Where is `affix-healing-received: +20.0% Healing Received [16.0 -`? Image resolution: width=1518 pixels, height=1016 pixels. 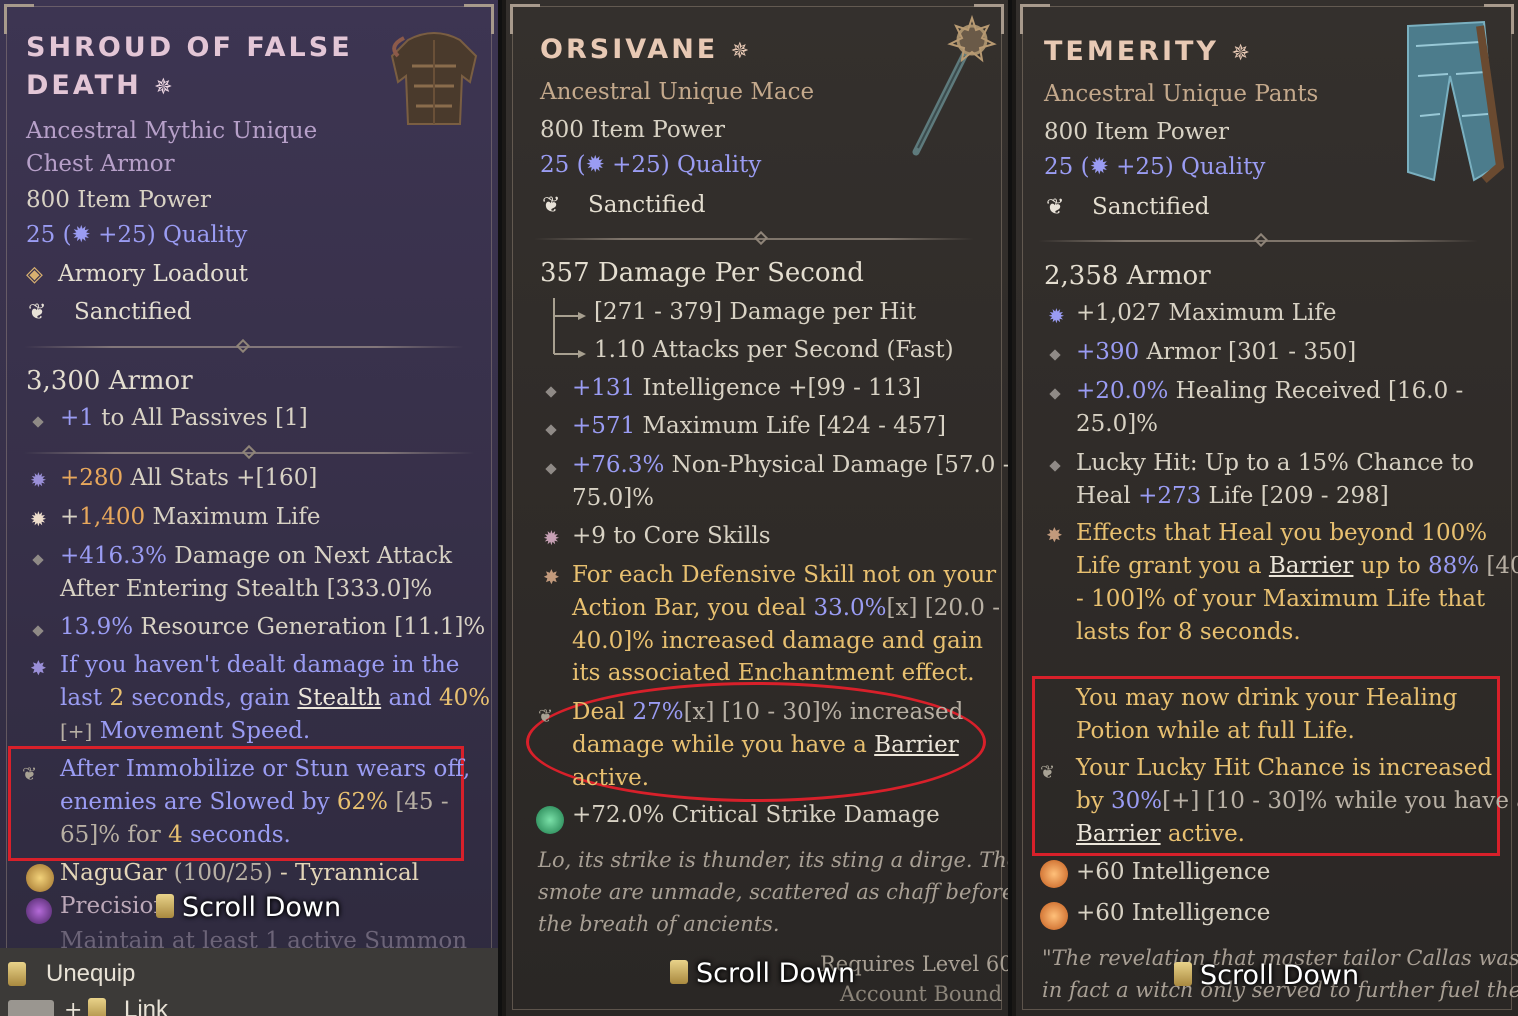 affix-healing-received: +20.0% Healing Received [16.0 - is located at coordinates (1270, 391).